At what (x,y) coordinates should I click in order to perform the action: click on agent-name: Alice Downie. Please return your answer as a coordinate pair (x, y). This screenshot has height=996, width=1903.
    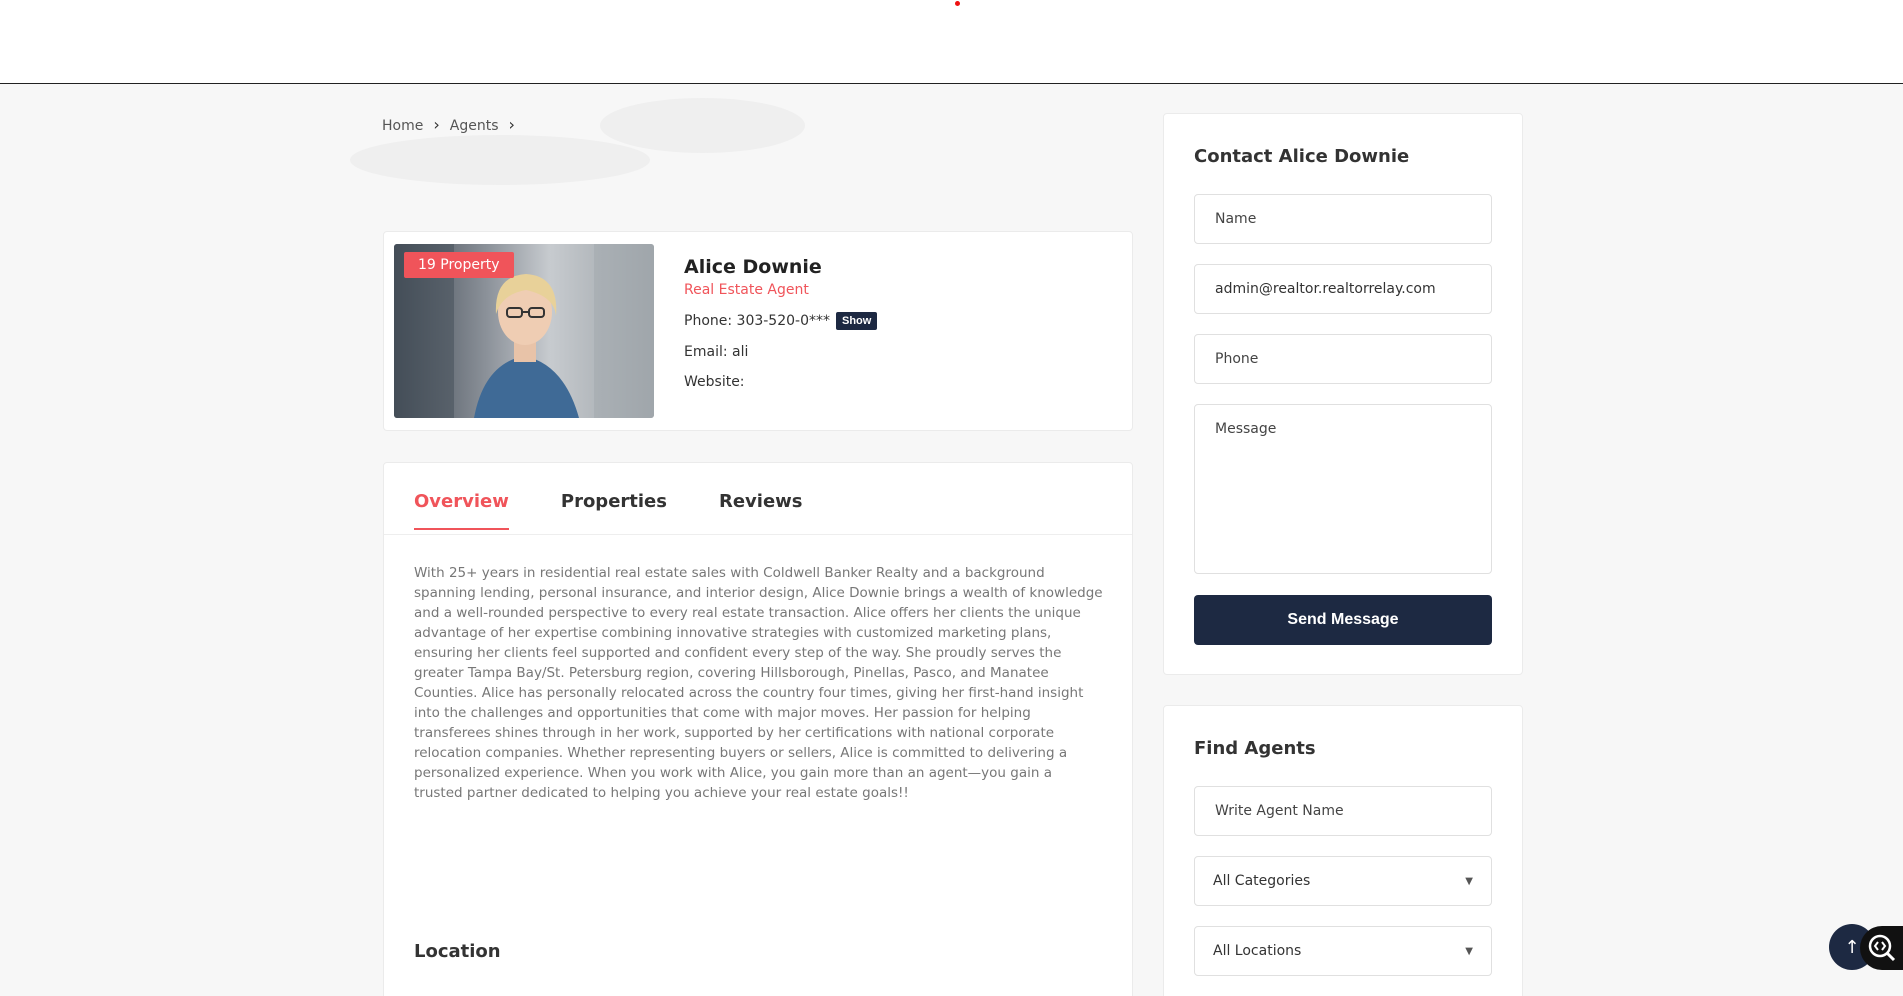
    Looking at the image, I should click on (753, 267).